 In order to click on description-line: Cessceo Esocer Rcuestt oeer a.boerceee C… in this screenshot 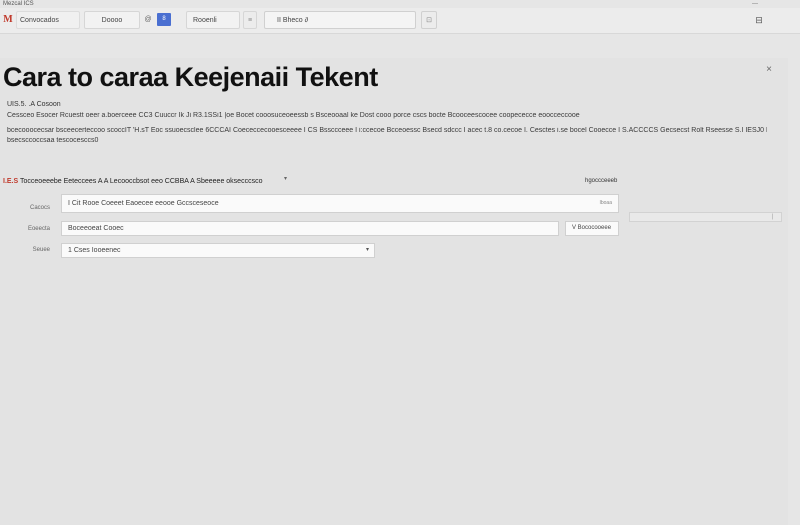, I will do `click(293, 115)`.